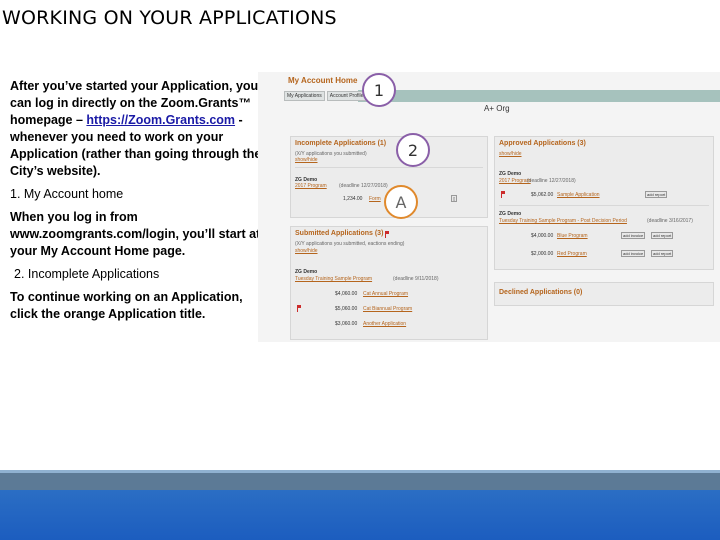 The image size is (720, 540). I want to click on approved-row-amount: $5,062.00, so click(542, 195).